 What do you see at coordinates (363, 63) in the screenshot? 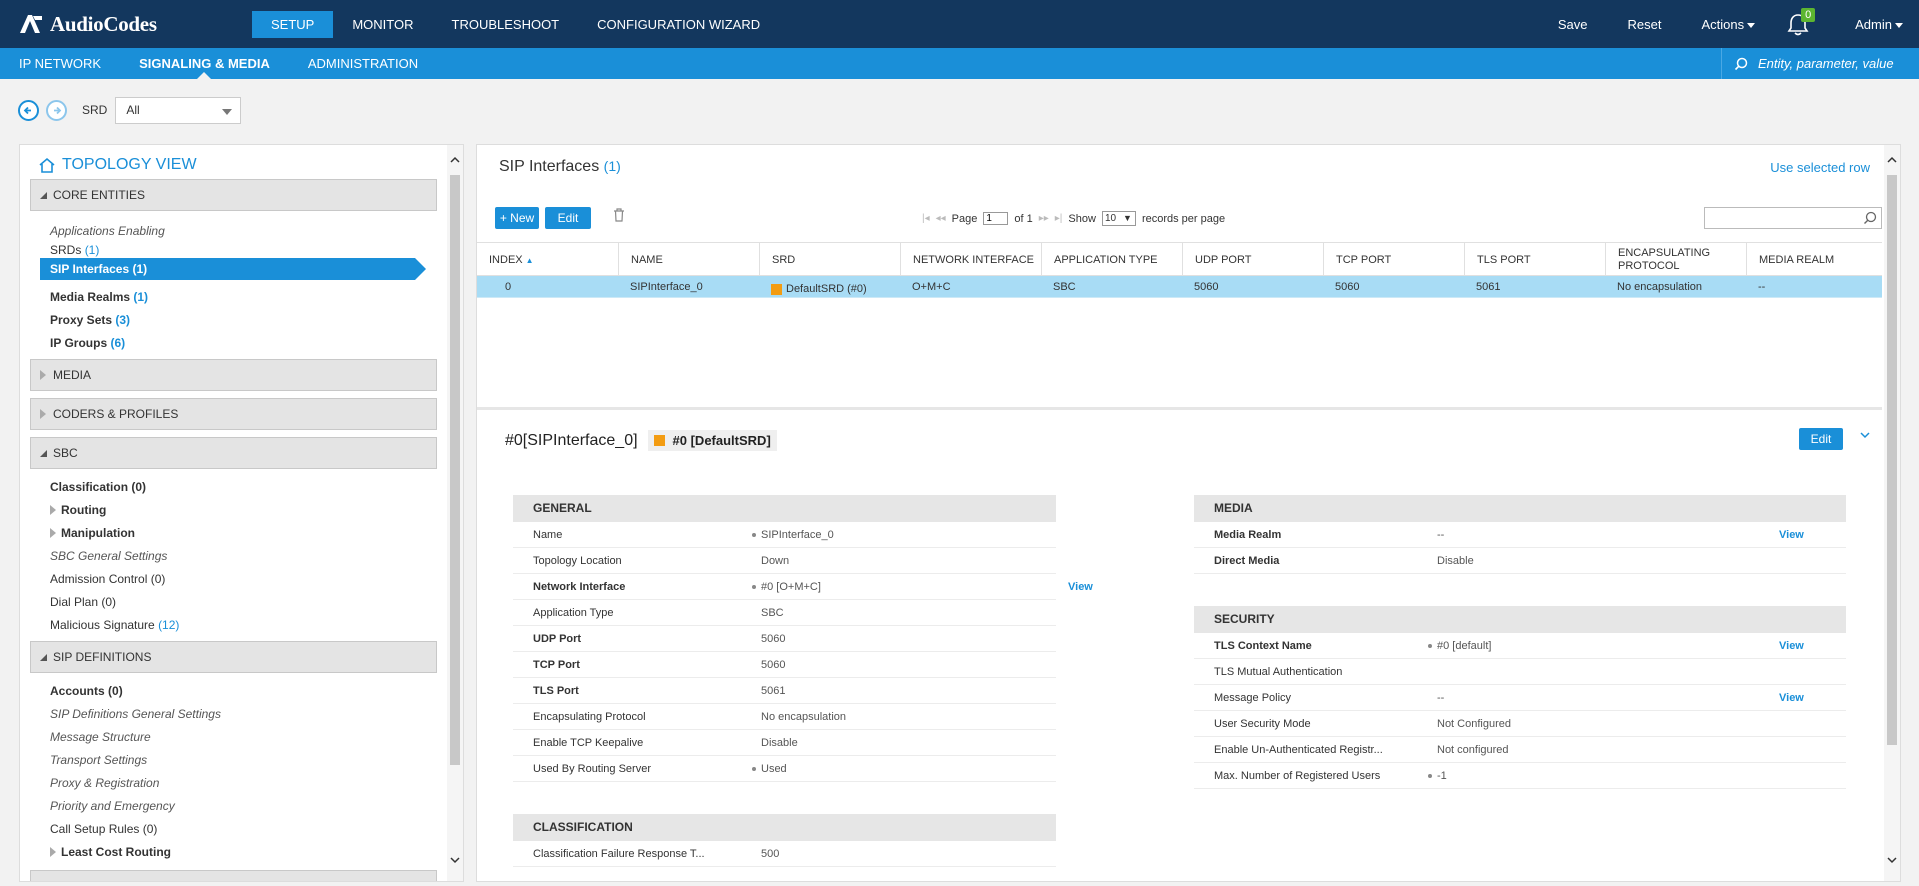
I see `sub-nav-administration: ADMINISTRATION` at bounding box center [363, 63].